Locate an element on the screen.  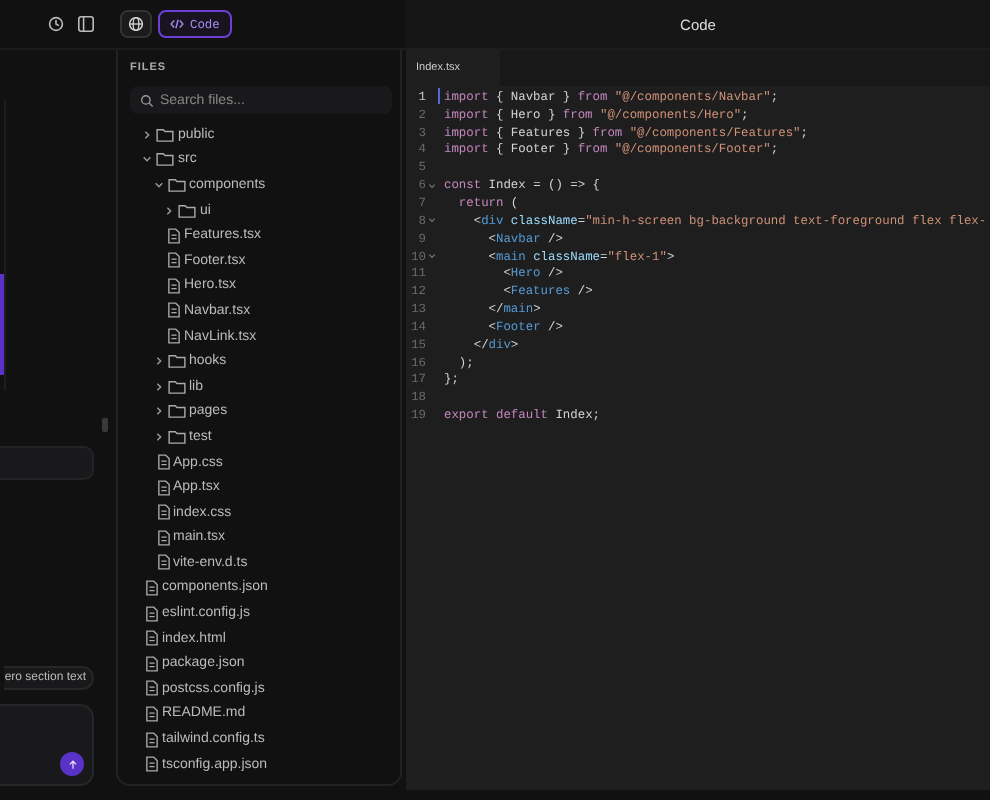
message-input is located at coordinates (47, 745).